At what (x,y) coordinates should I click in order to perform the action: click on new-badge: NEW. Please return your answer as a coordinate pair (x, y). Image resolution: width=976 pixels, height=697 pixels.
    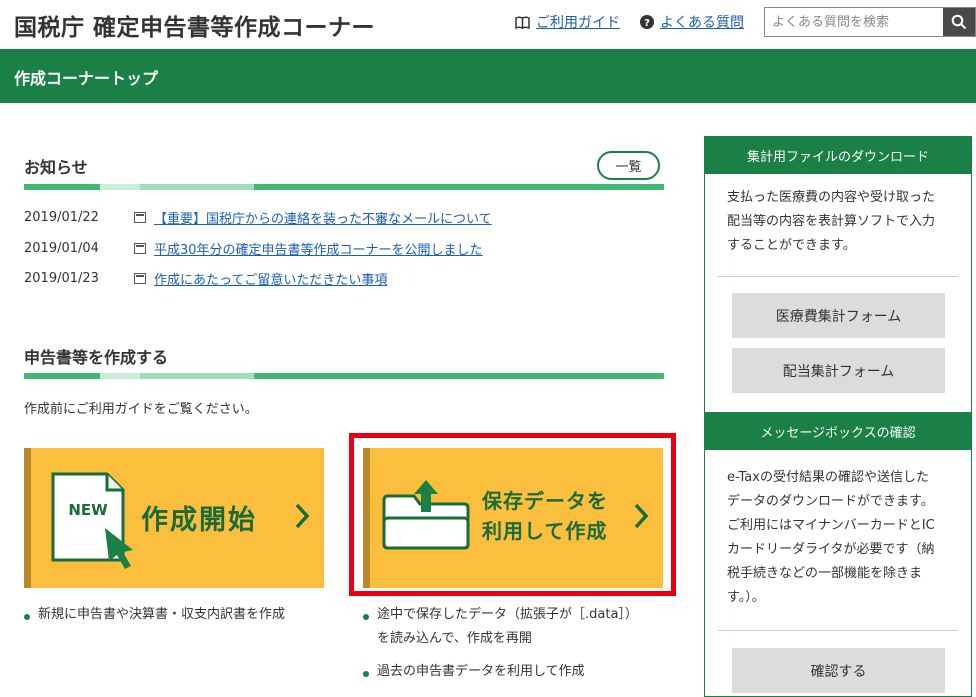
    Looking at the image, I should click on (88, 510).